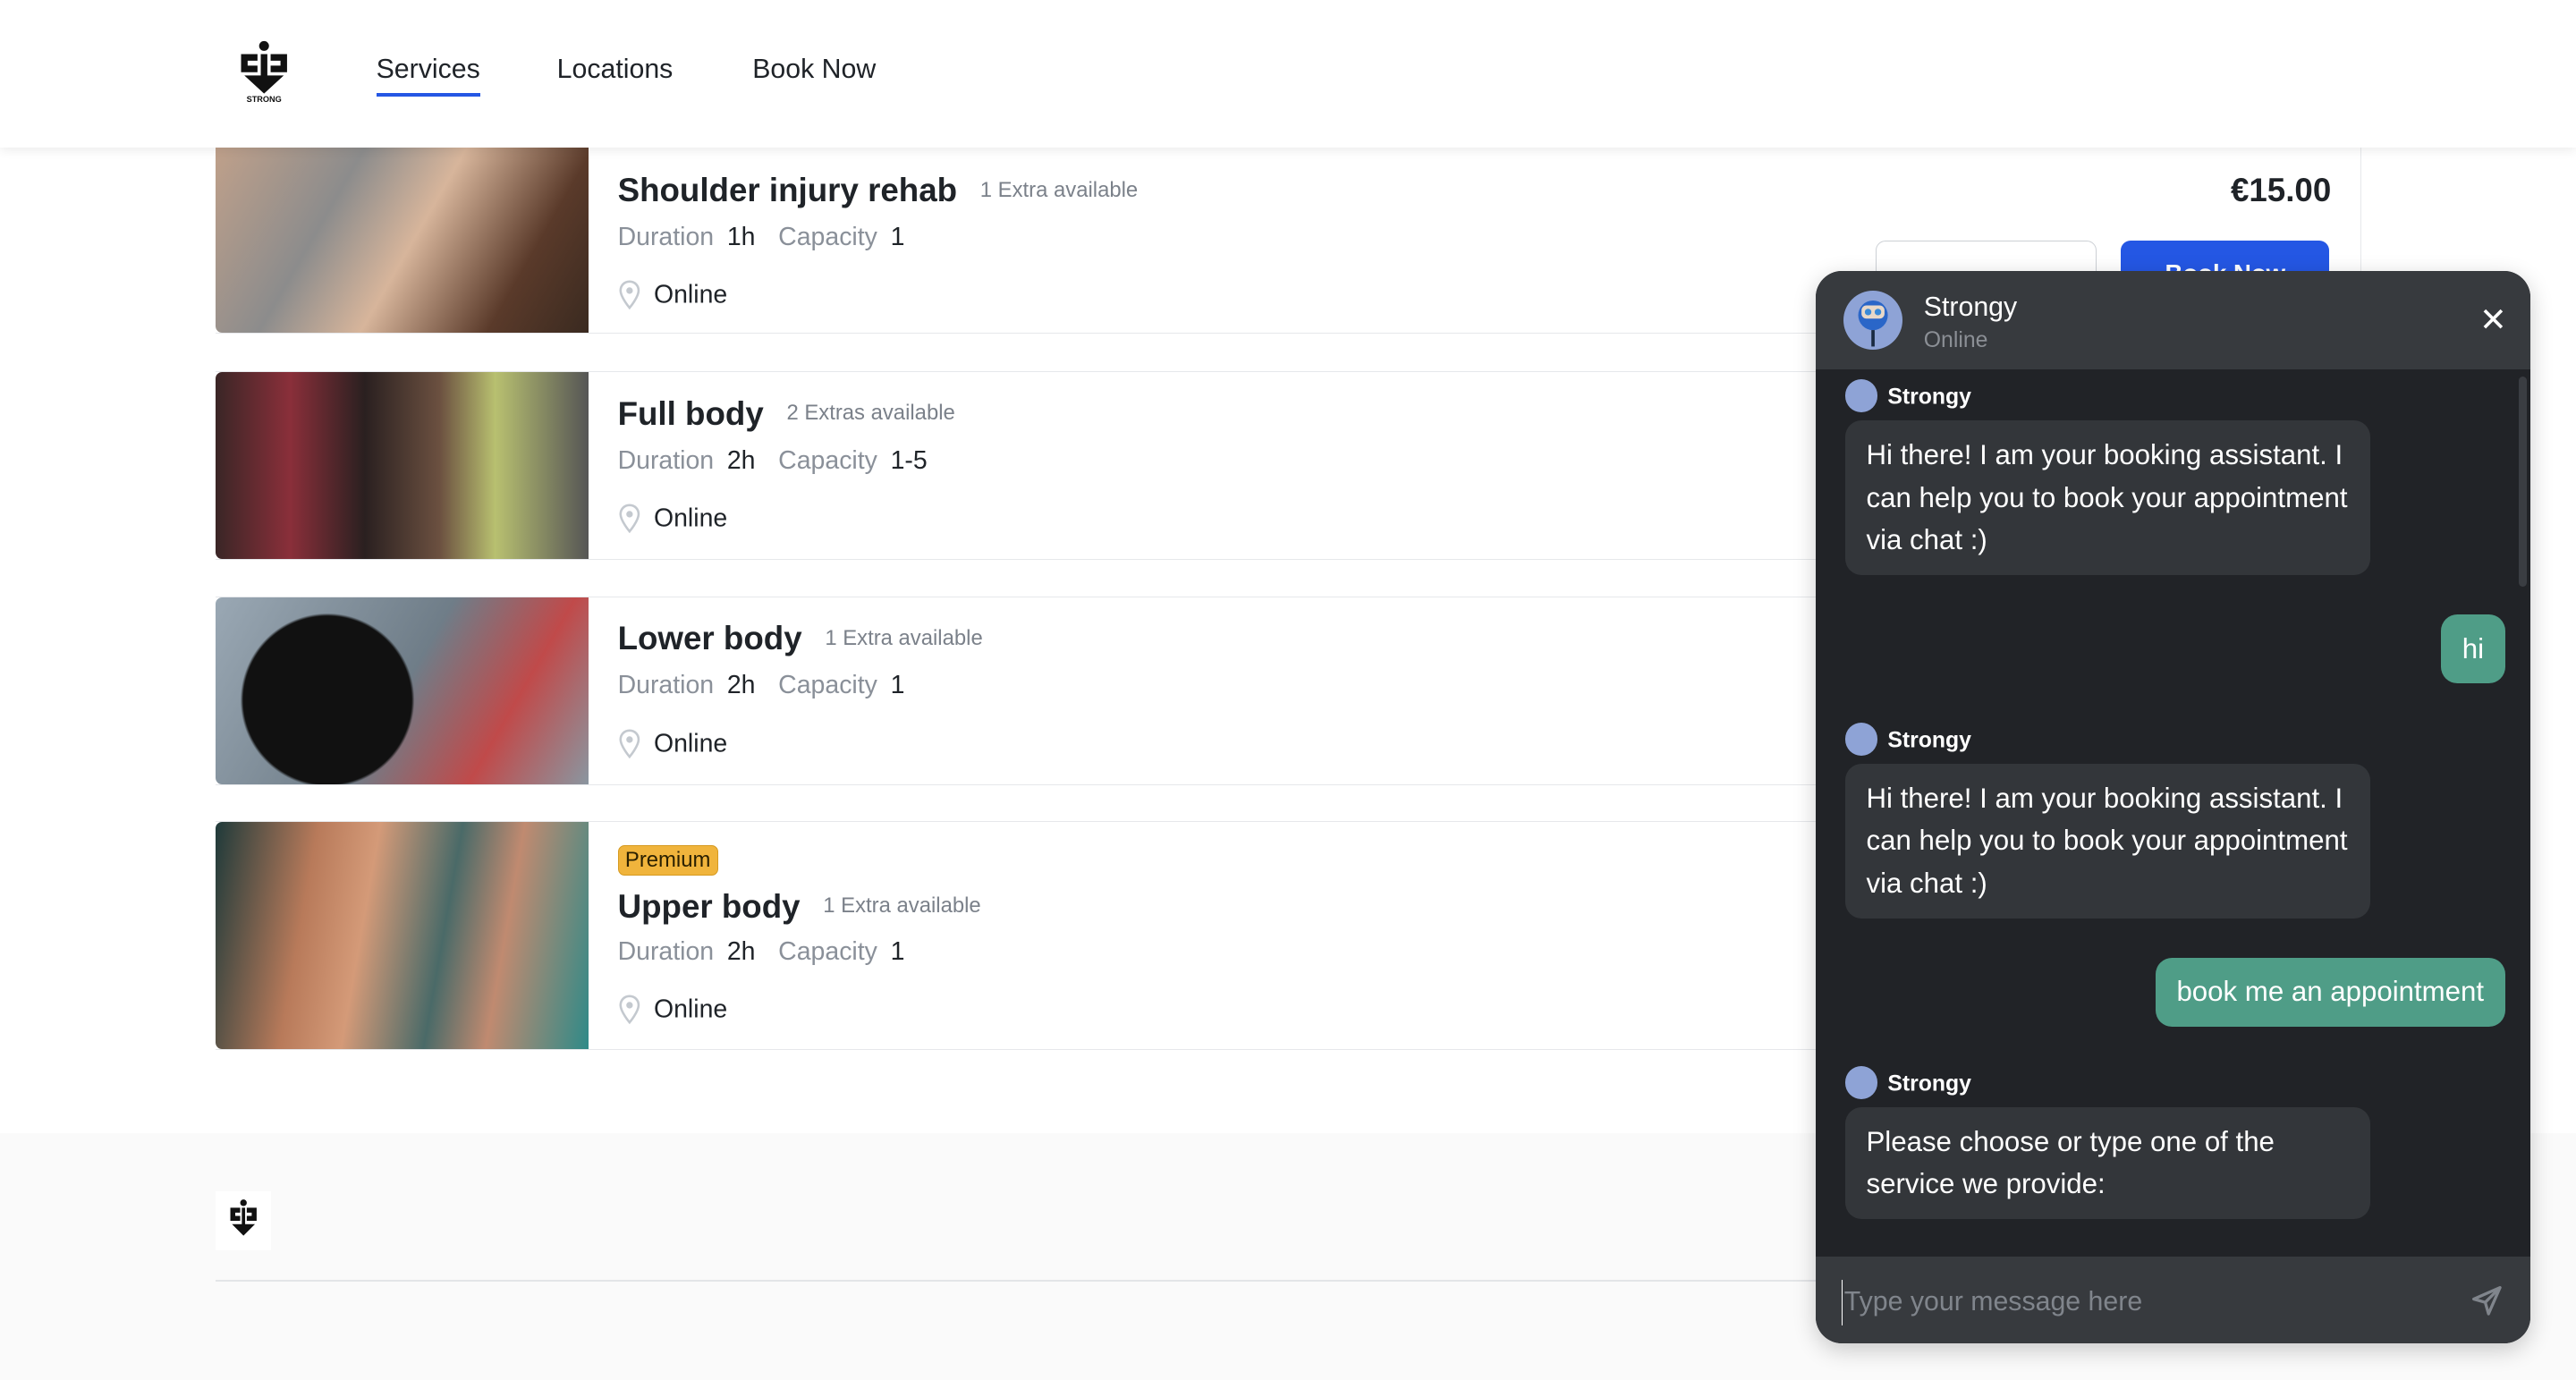 This screenshot has height=1380, width=2576. I want to click on footer-logo, so click(243, 1220).